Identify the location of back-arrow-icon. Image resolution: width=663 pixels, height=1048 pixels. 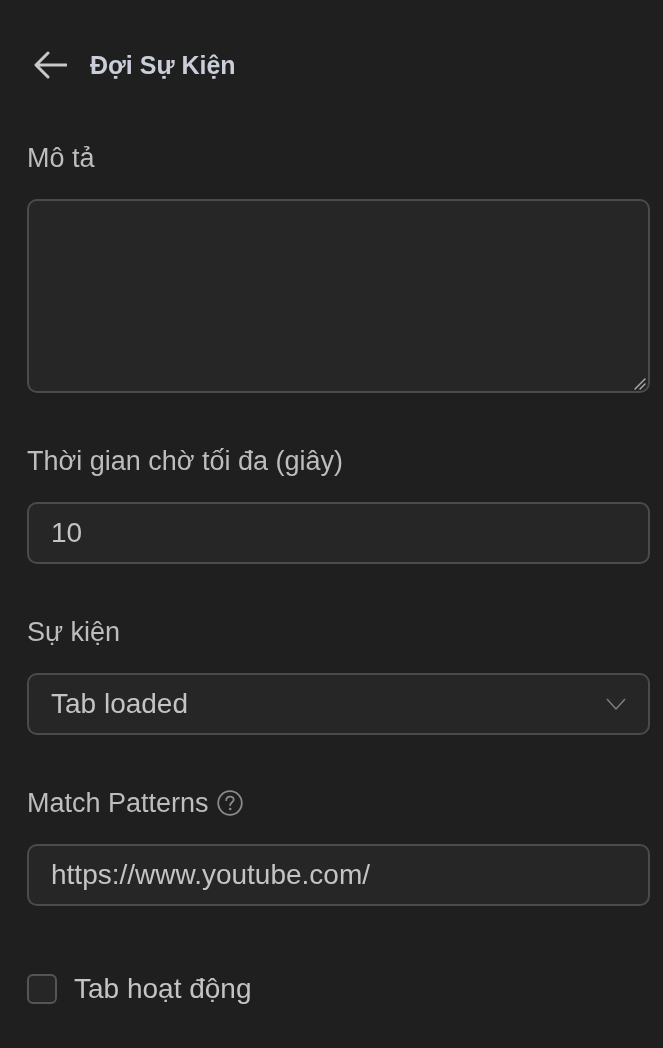
(50, 65).